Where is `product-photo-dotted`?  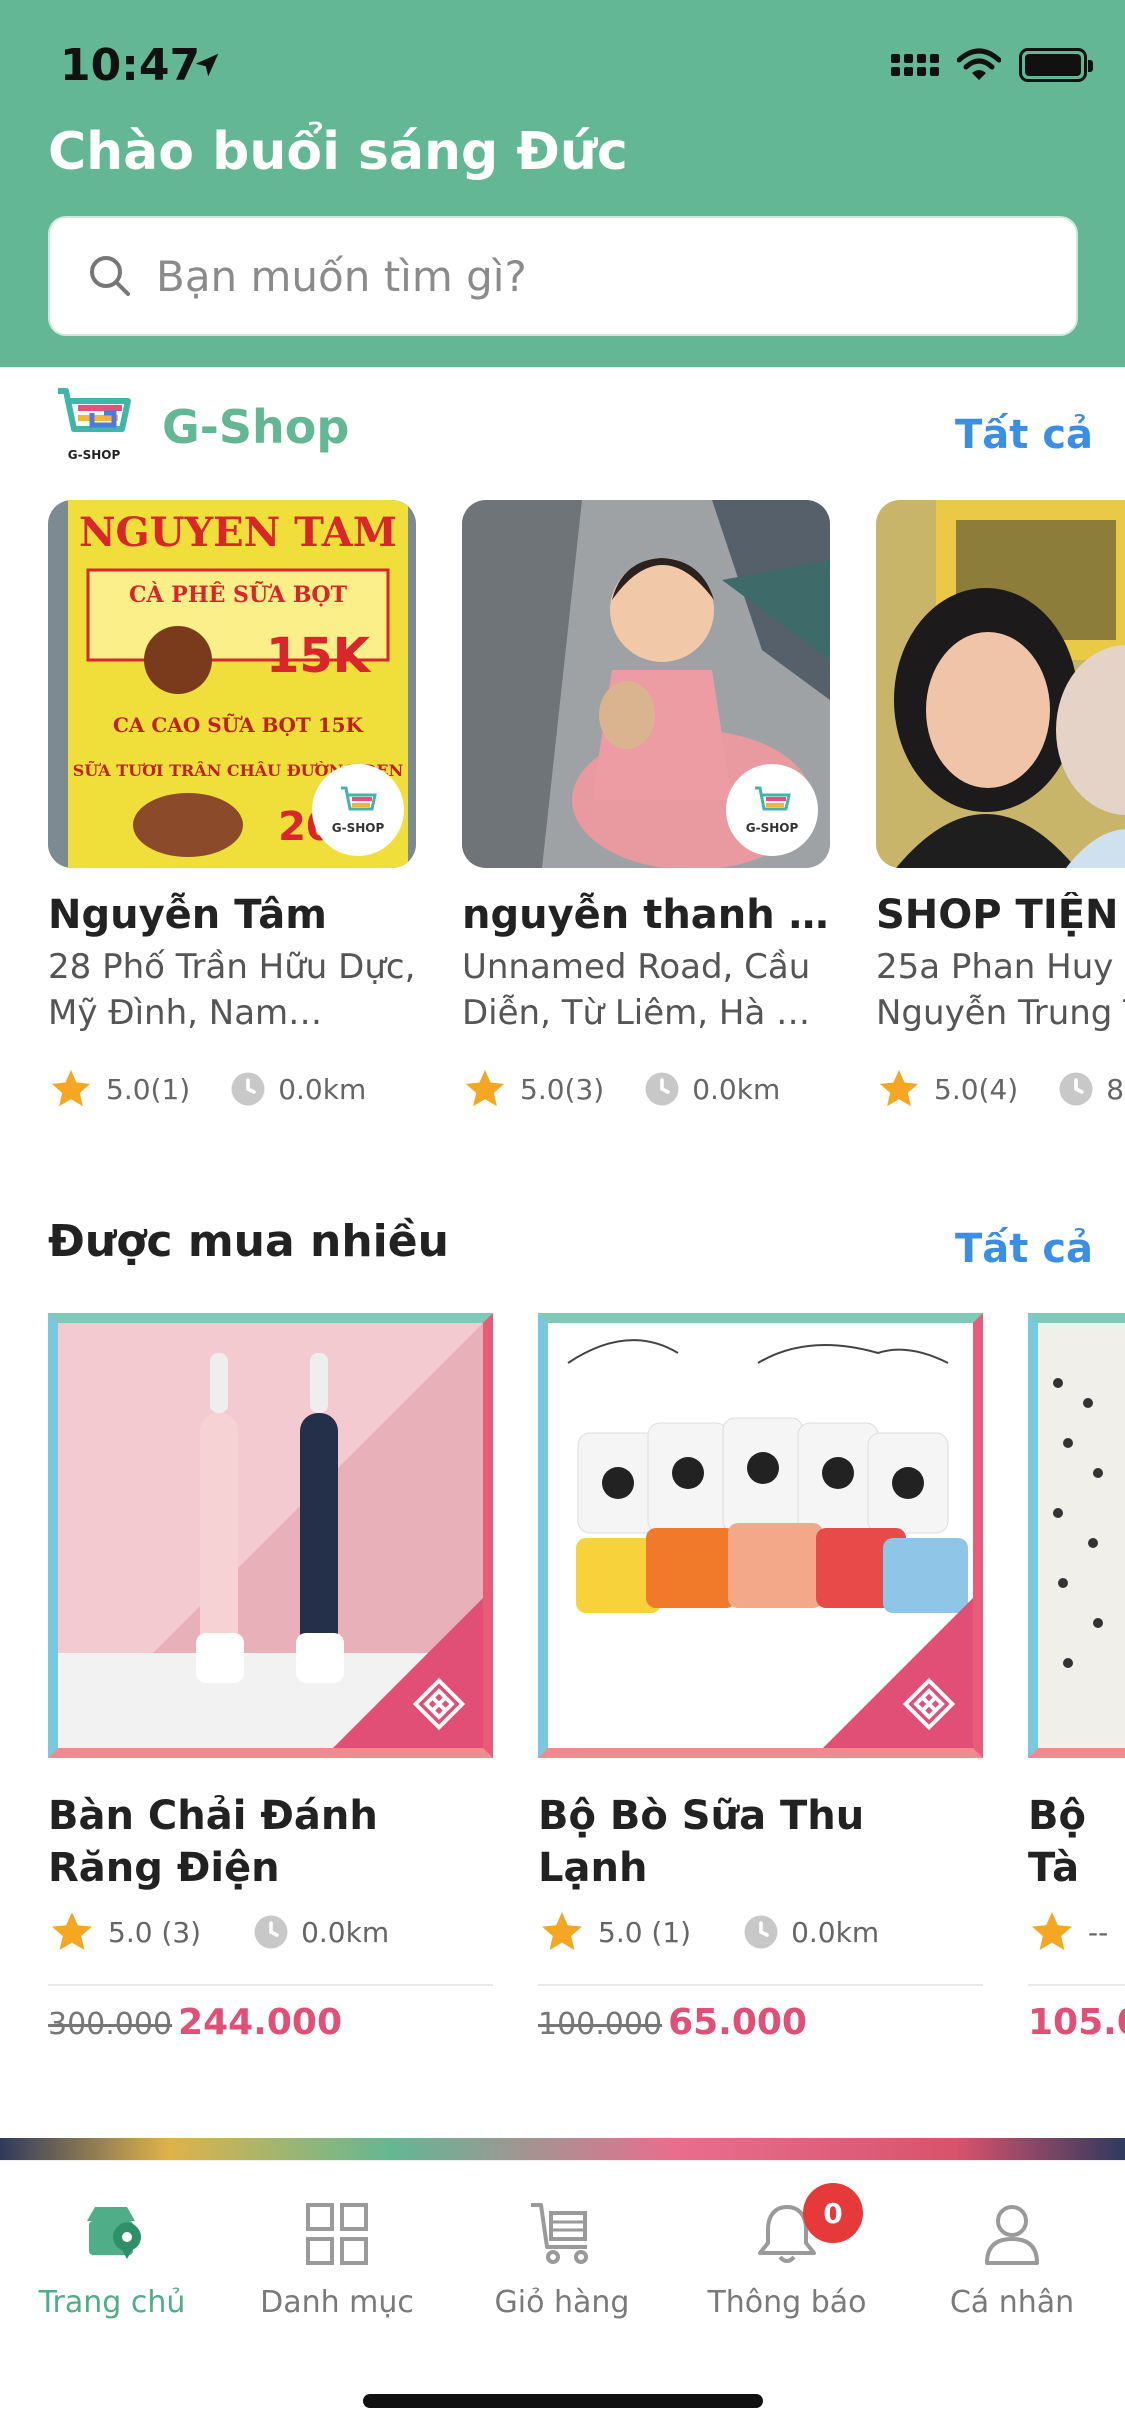
product-photo-dotted is located at coordinates (1081, 1535).